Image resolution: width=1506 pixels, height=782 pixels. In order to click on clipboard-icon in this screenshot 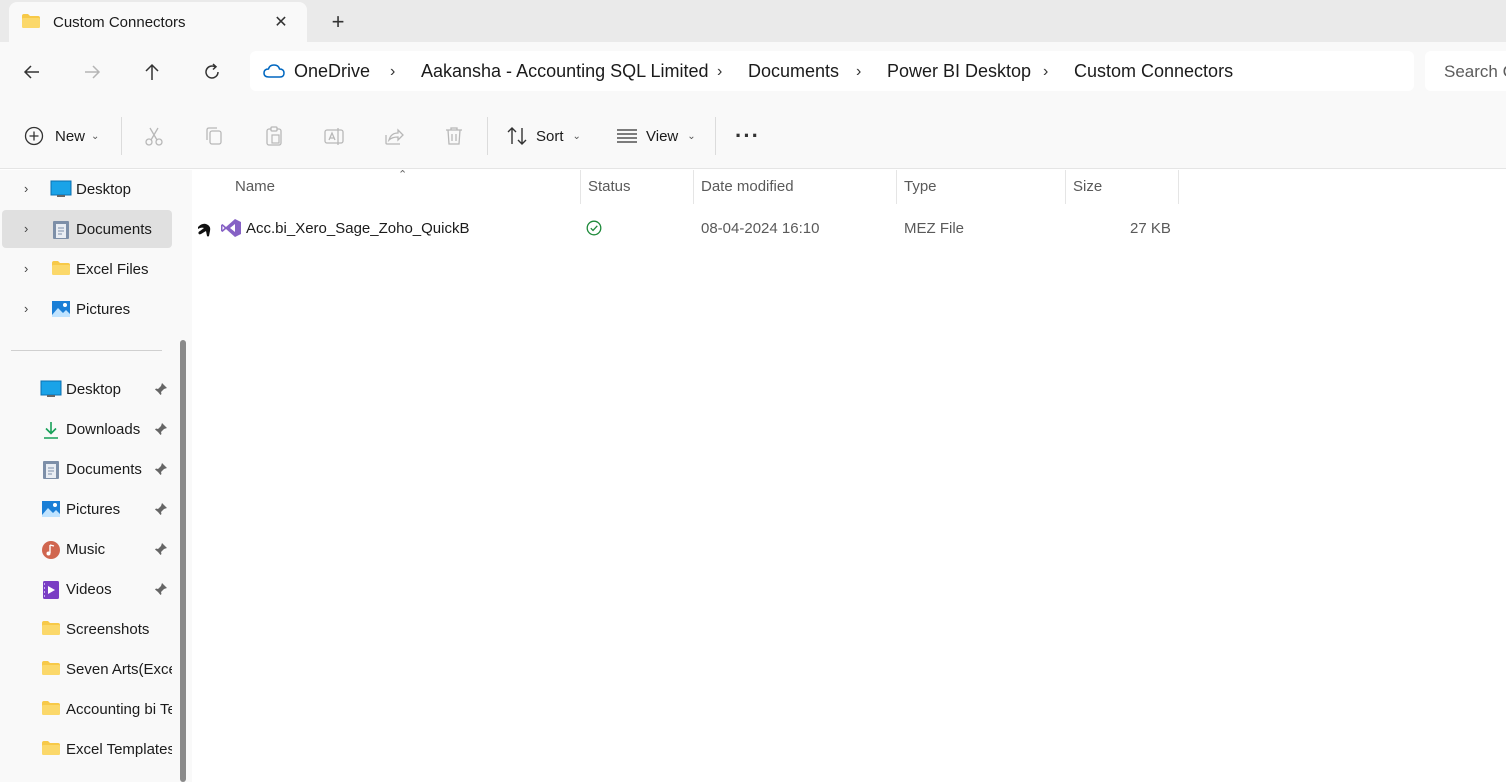, I will do `click(274, 136)`.